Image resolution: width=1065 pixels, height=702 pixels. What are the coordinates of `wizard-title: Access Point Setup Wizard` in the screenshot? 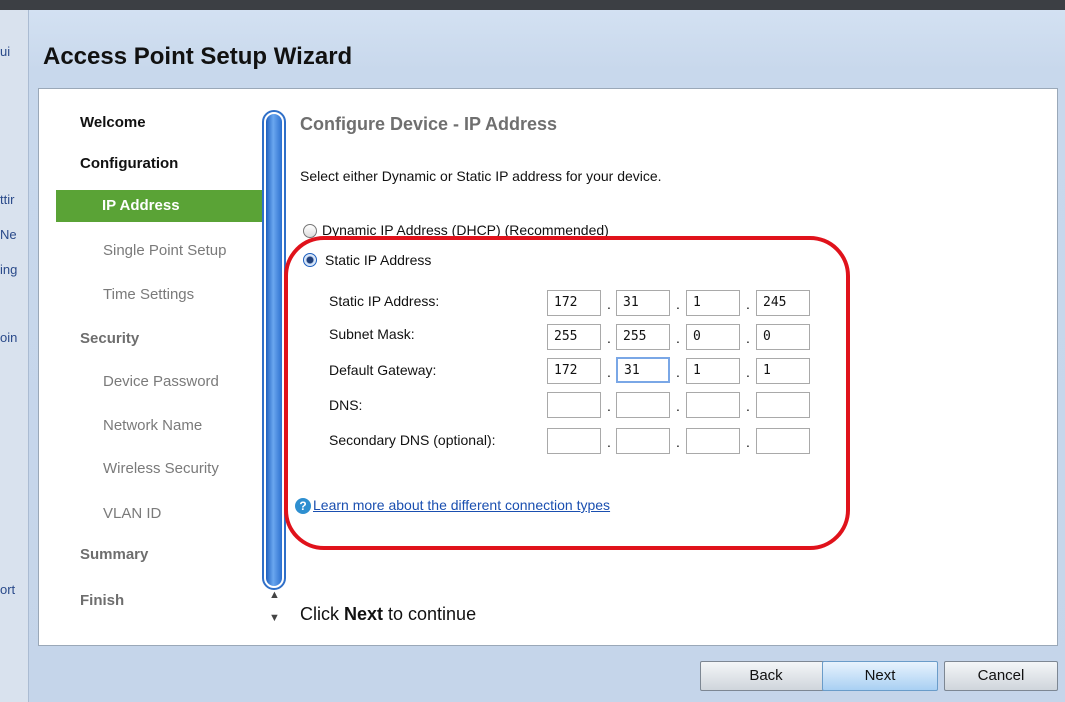 It's located at (198, 56).